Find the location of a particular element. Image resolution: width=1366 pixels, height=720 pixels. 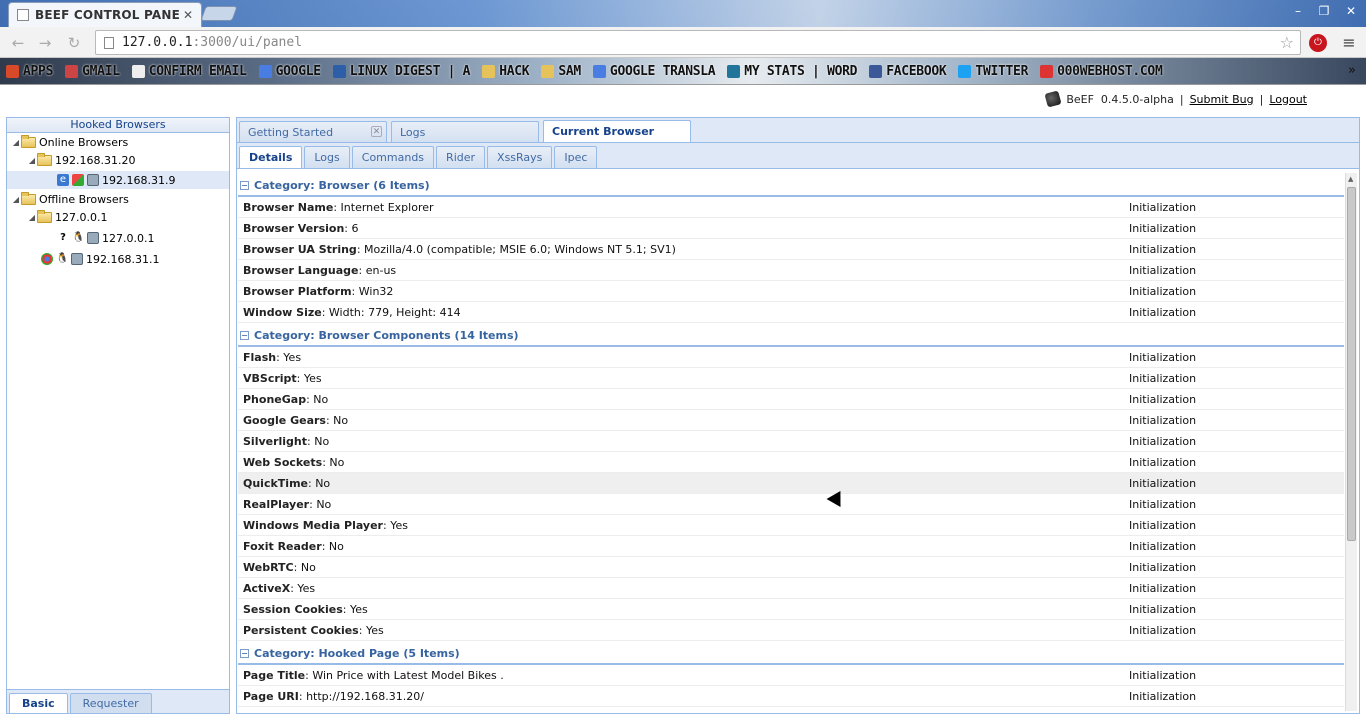

grid-scrollbar: ▲ is located at coordinates (1351, 442).